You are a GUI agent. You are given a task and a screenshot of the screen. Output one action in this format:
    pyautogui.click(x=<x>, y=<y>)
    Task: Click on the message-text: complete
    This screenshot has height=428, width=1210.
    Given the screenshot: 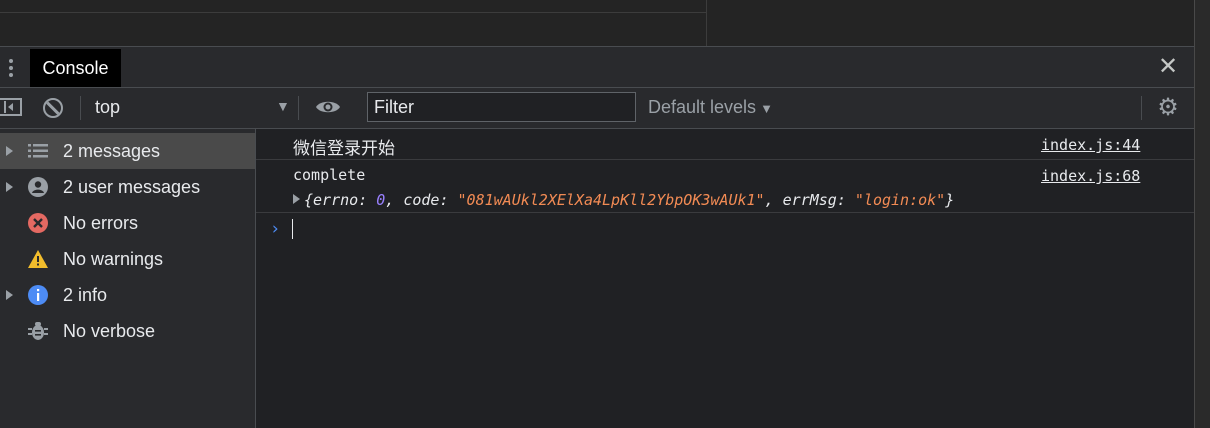 What is the action you would take?
    pyautogui.click(x=329, y=175)
    